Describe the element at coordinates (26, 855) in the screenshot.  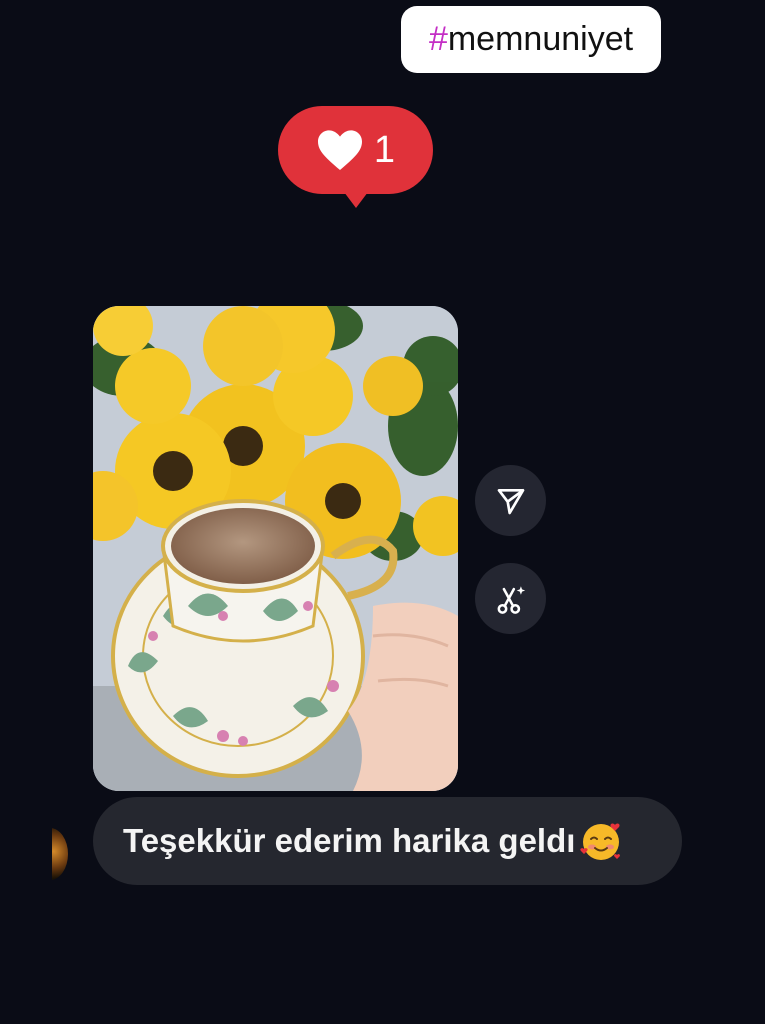
I see `avatar-clip` at that location.